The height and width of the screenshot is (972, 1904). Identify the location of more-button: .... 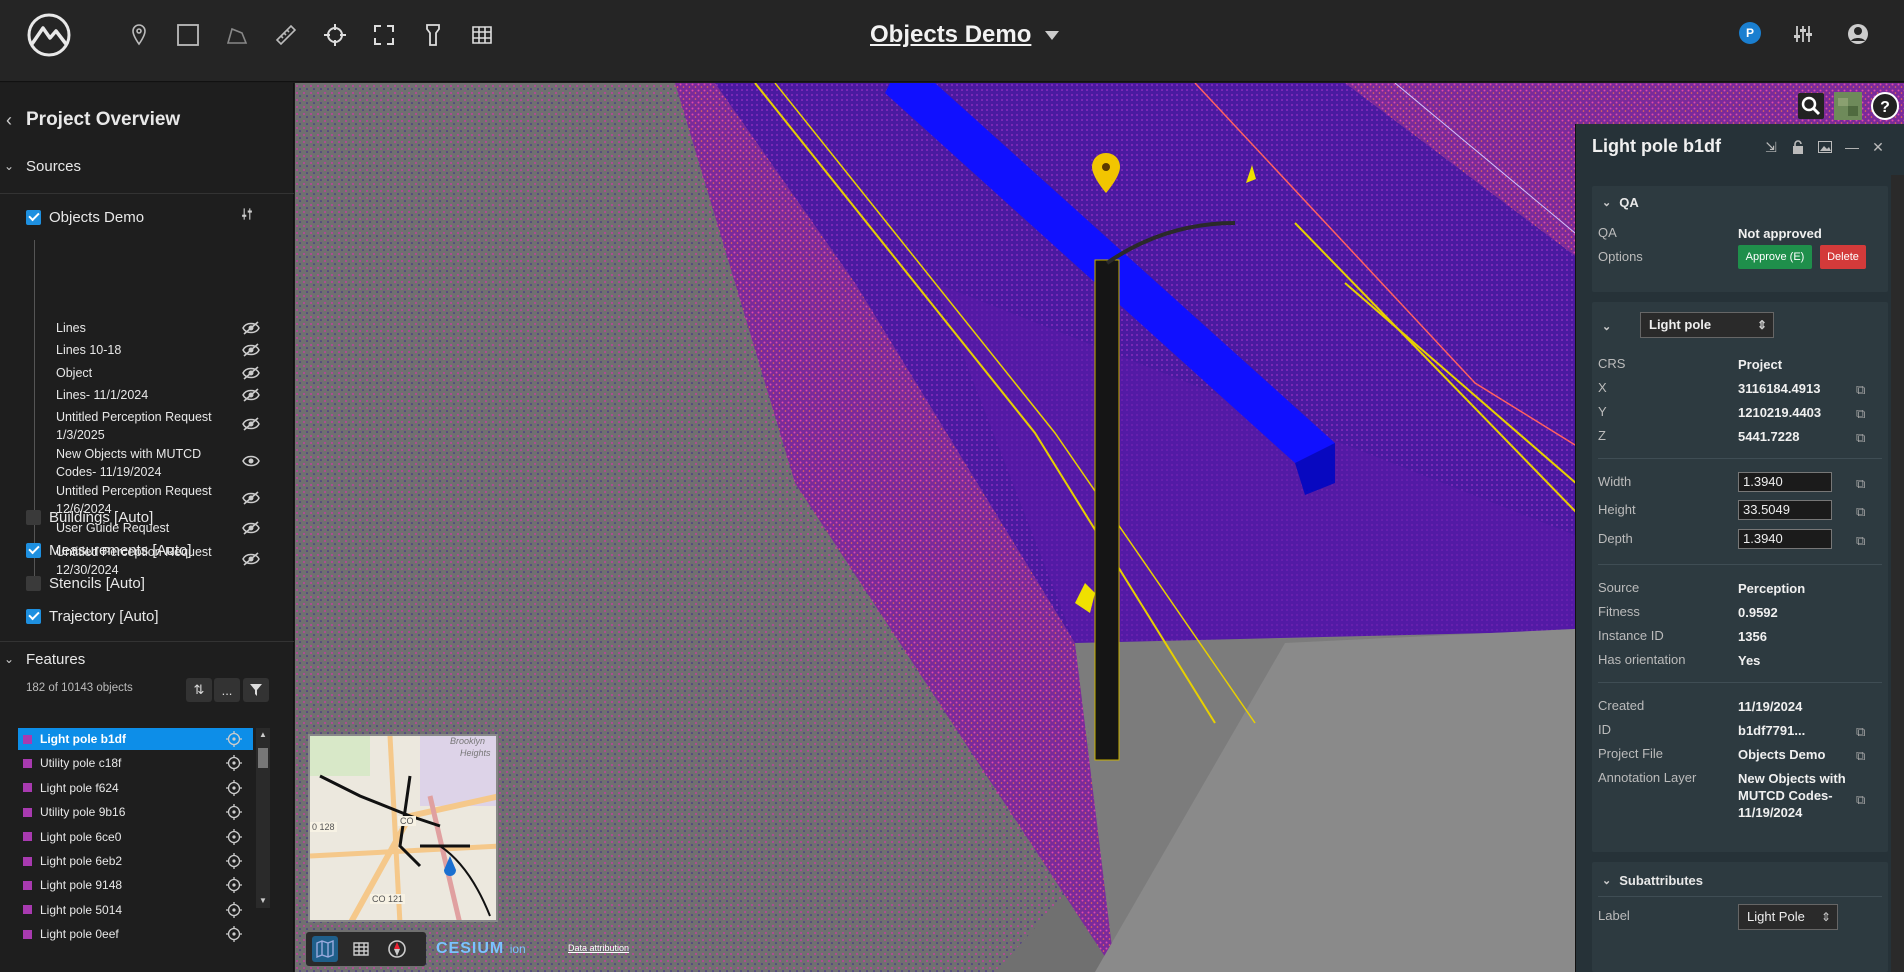
(227, 690).